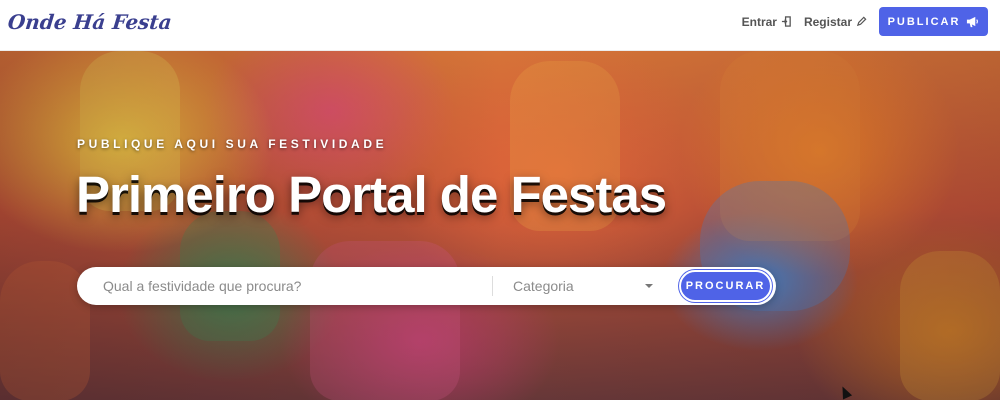  Describe the element at coordinates (861, 21) in the screenshot. I see `pencil-icon` at that location.